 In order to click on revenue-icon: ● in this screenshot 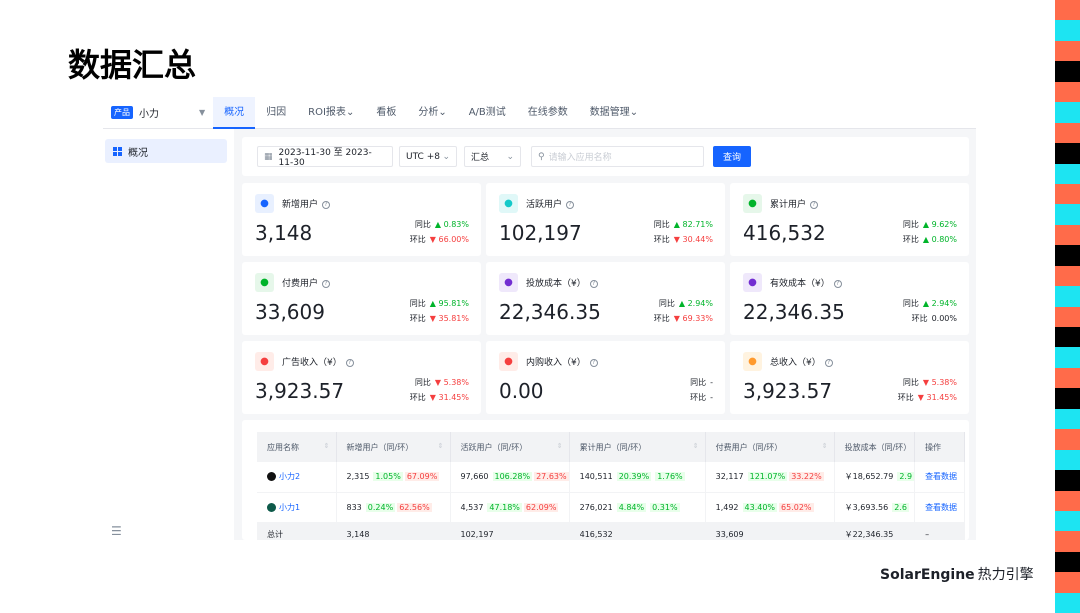, I will do `click(752, 361)`.